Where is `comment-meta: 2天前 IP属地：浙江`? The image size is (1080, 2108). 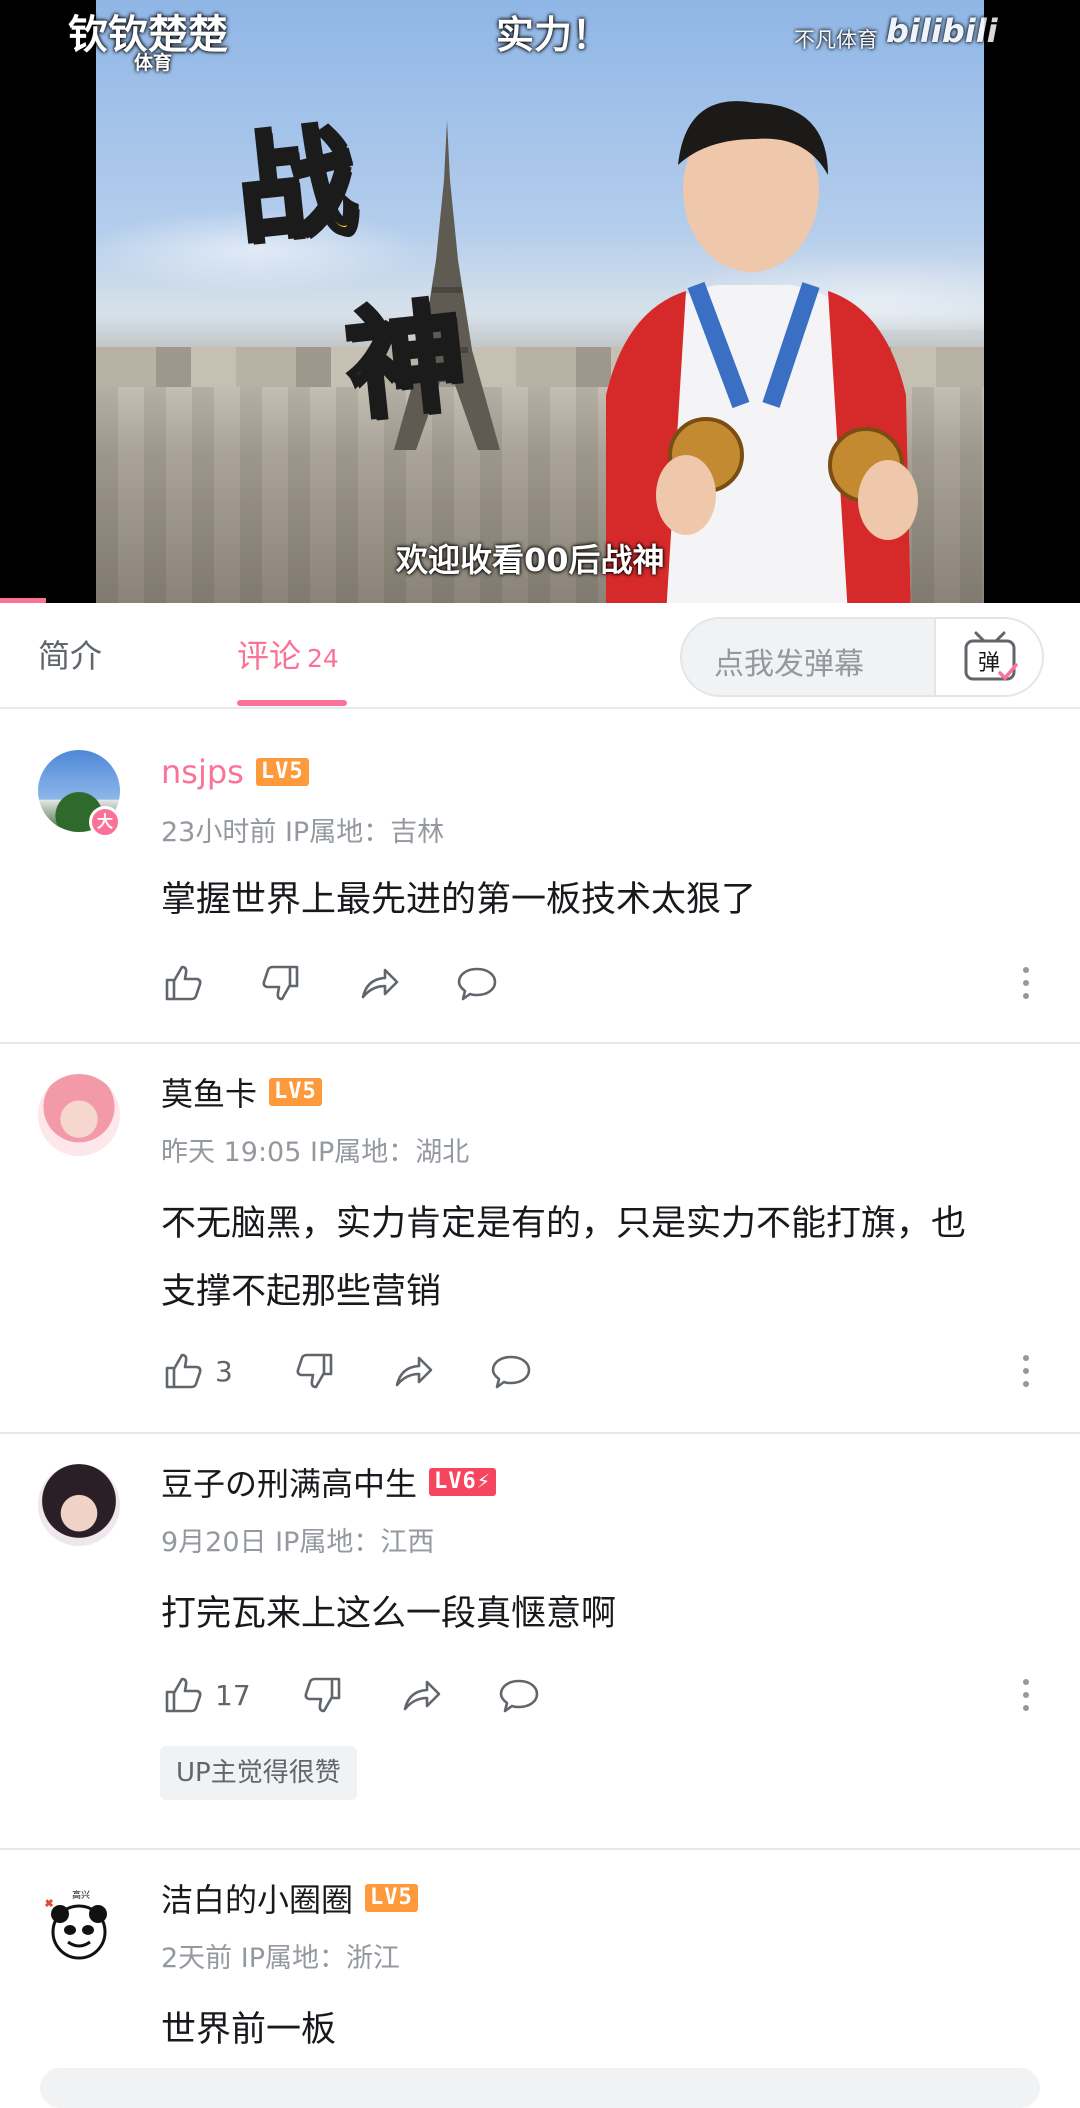 comment-meta: 2天前 IP属地：浙江 is located at coordinates (280, 1955).